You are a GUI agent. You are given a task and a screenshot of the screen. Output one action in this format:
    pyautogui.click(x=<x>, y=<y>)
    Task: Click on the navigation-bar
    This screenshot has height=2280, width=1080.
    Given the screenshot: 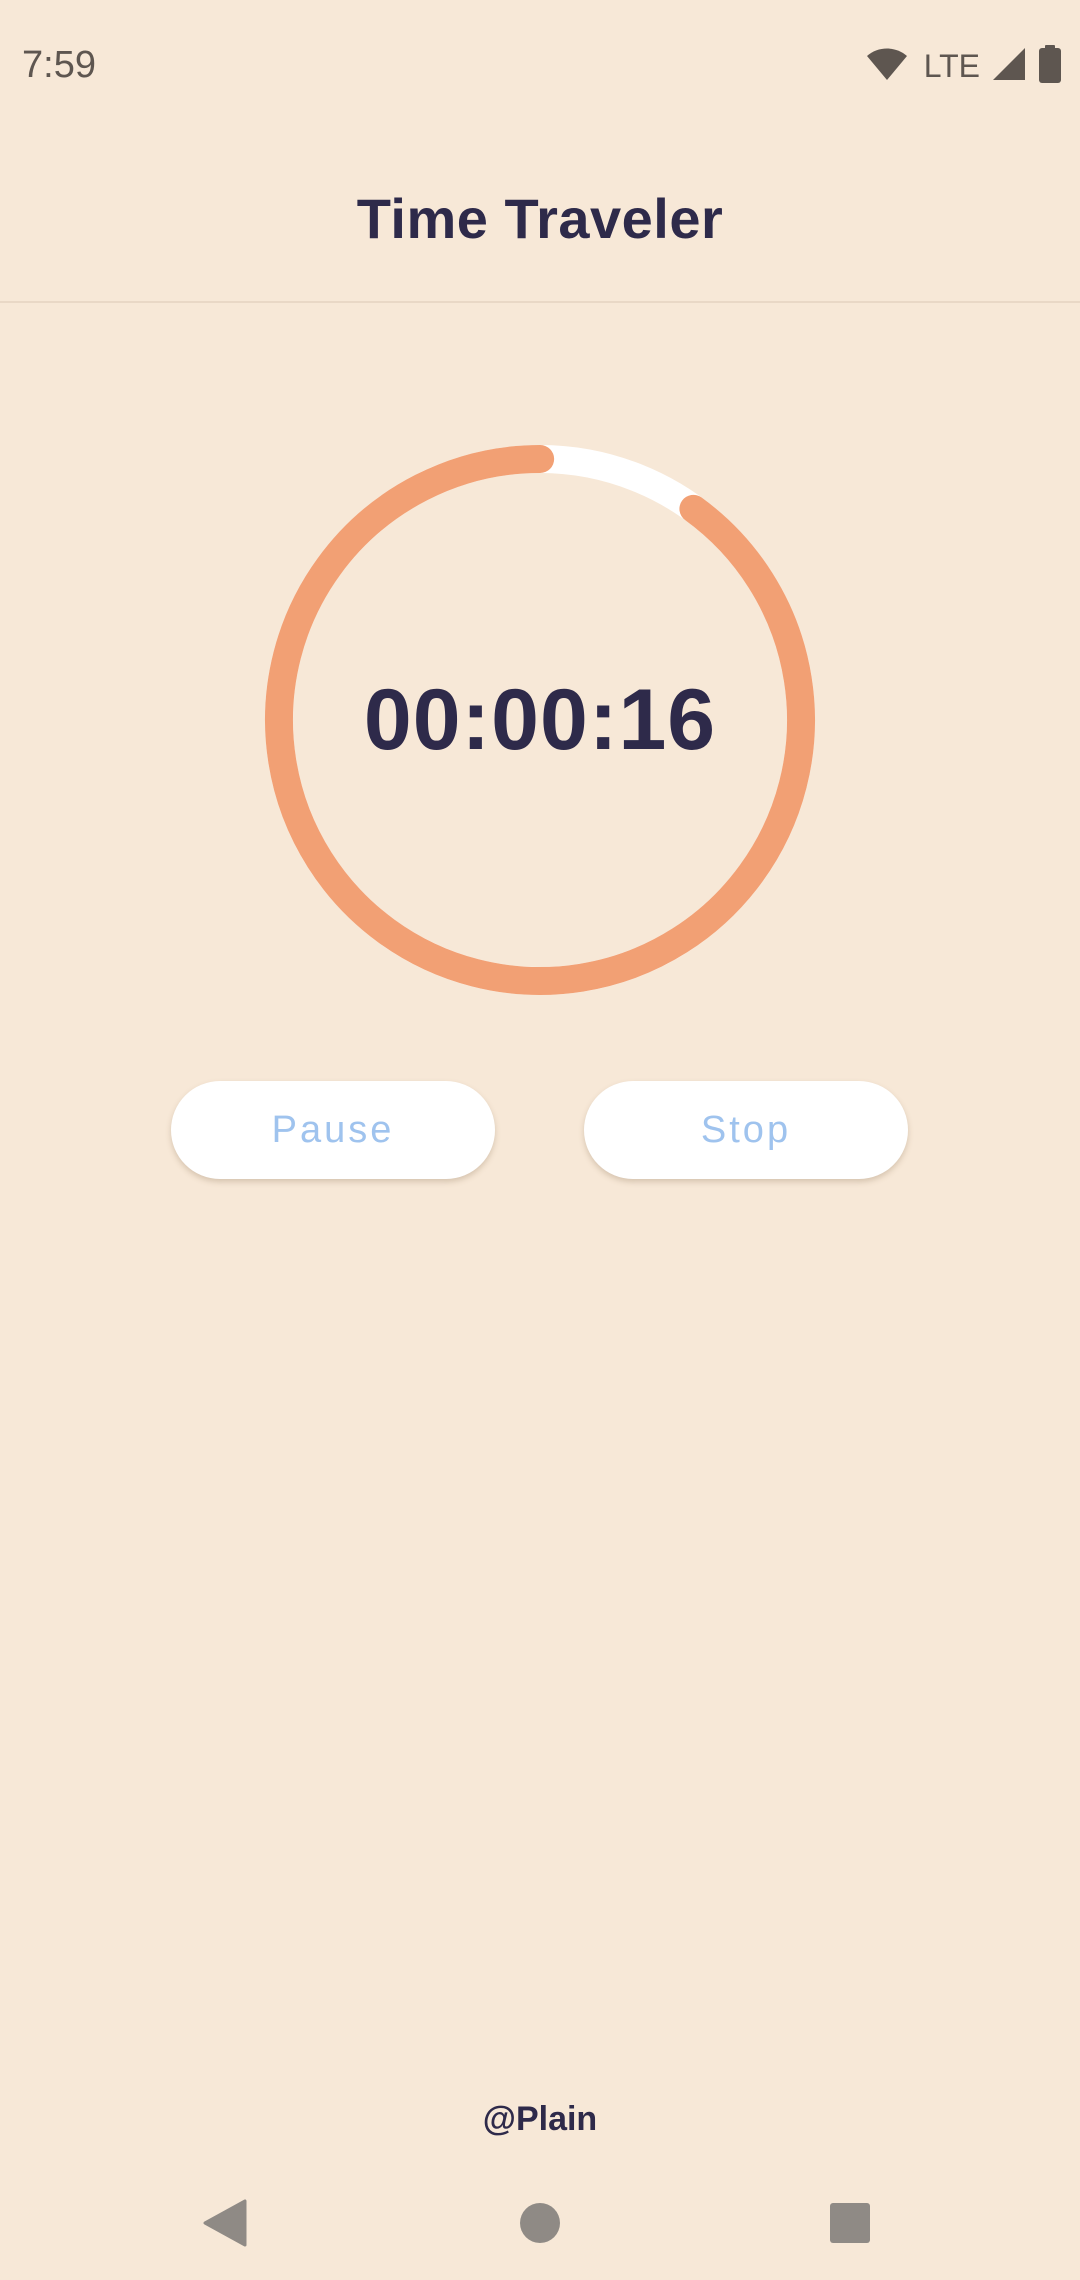 What is the action you would take?
    pyautogui.click(x=540, y=2225)
    